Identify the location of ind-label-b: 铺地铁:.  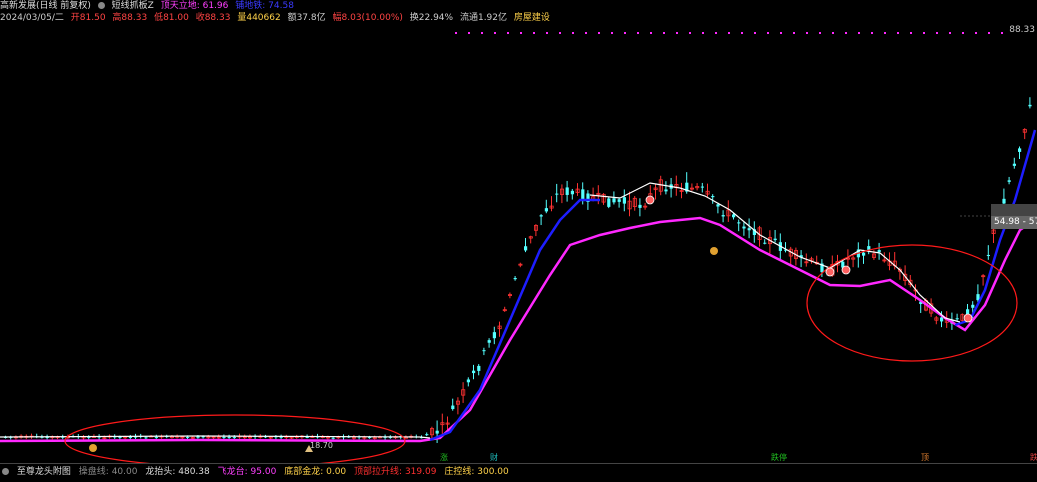
(250, 6).